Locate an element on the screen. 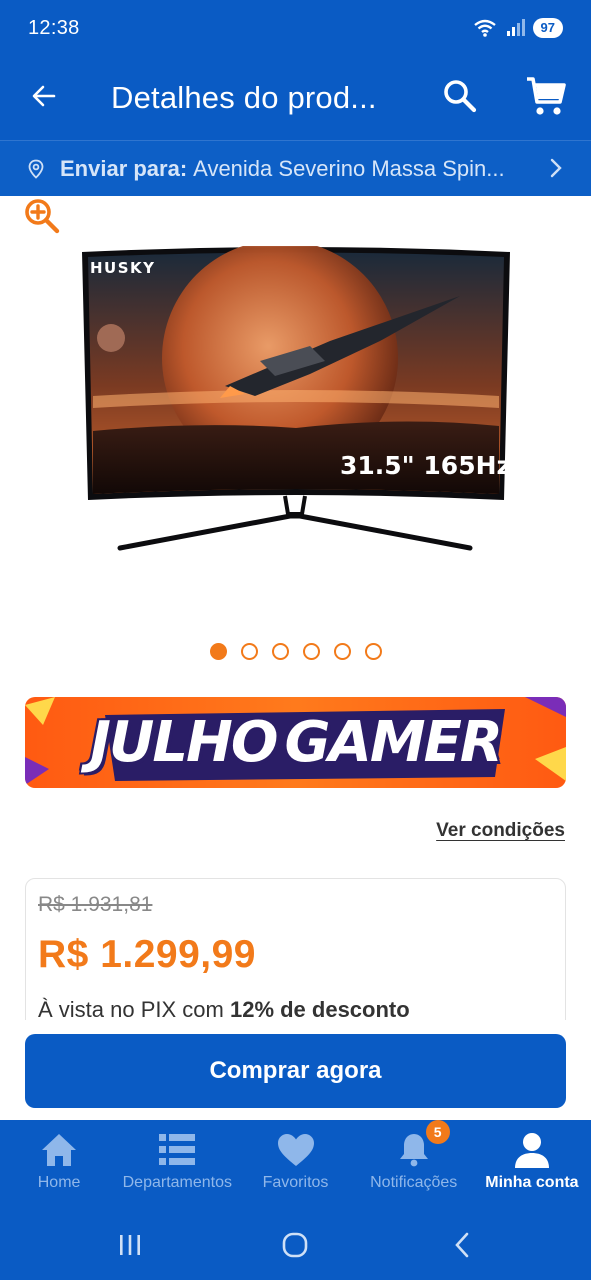 The image size is (591, 1280). nav-favorites-label: Favoritos is located at coordinates (295, 1182).